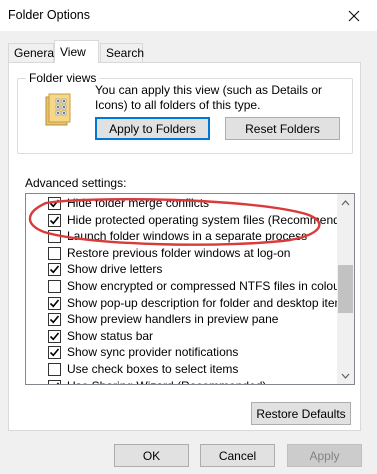  Describe the element at coordinates (76, 183) in the screenshot. I see `advanced-settings-label: Advanced settings:` at that location.